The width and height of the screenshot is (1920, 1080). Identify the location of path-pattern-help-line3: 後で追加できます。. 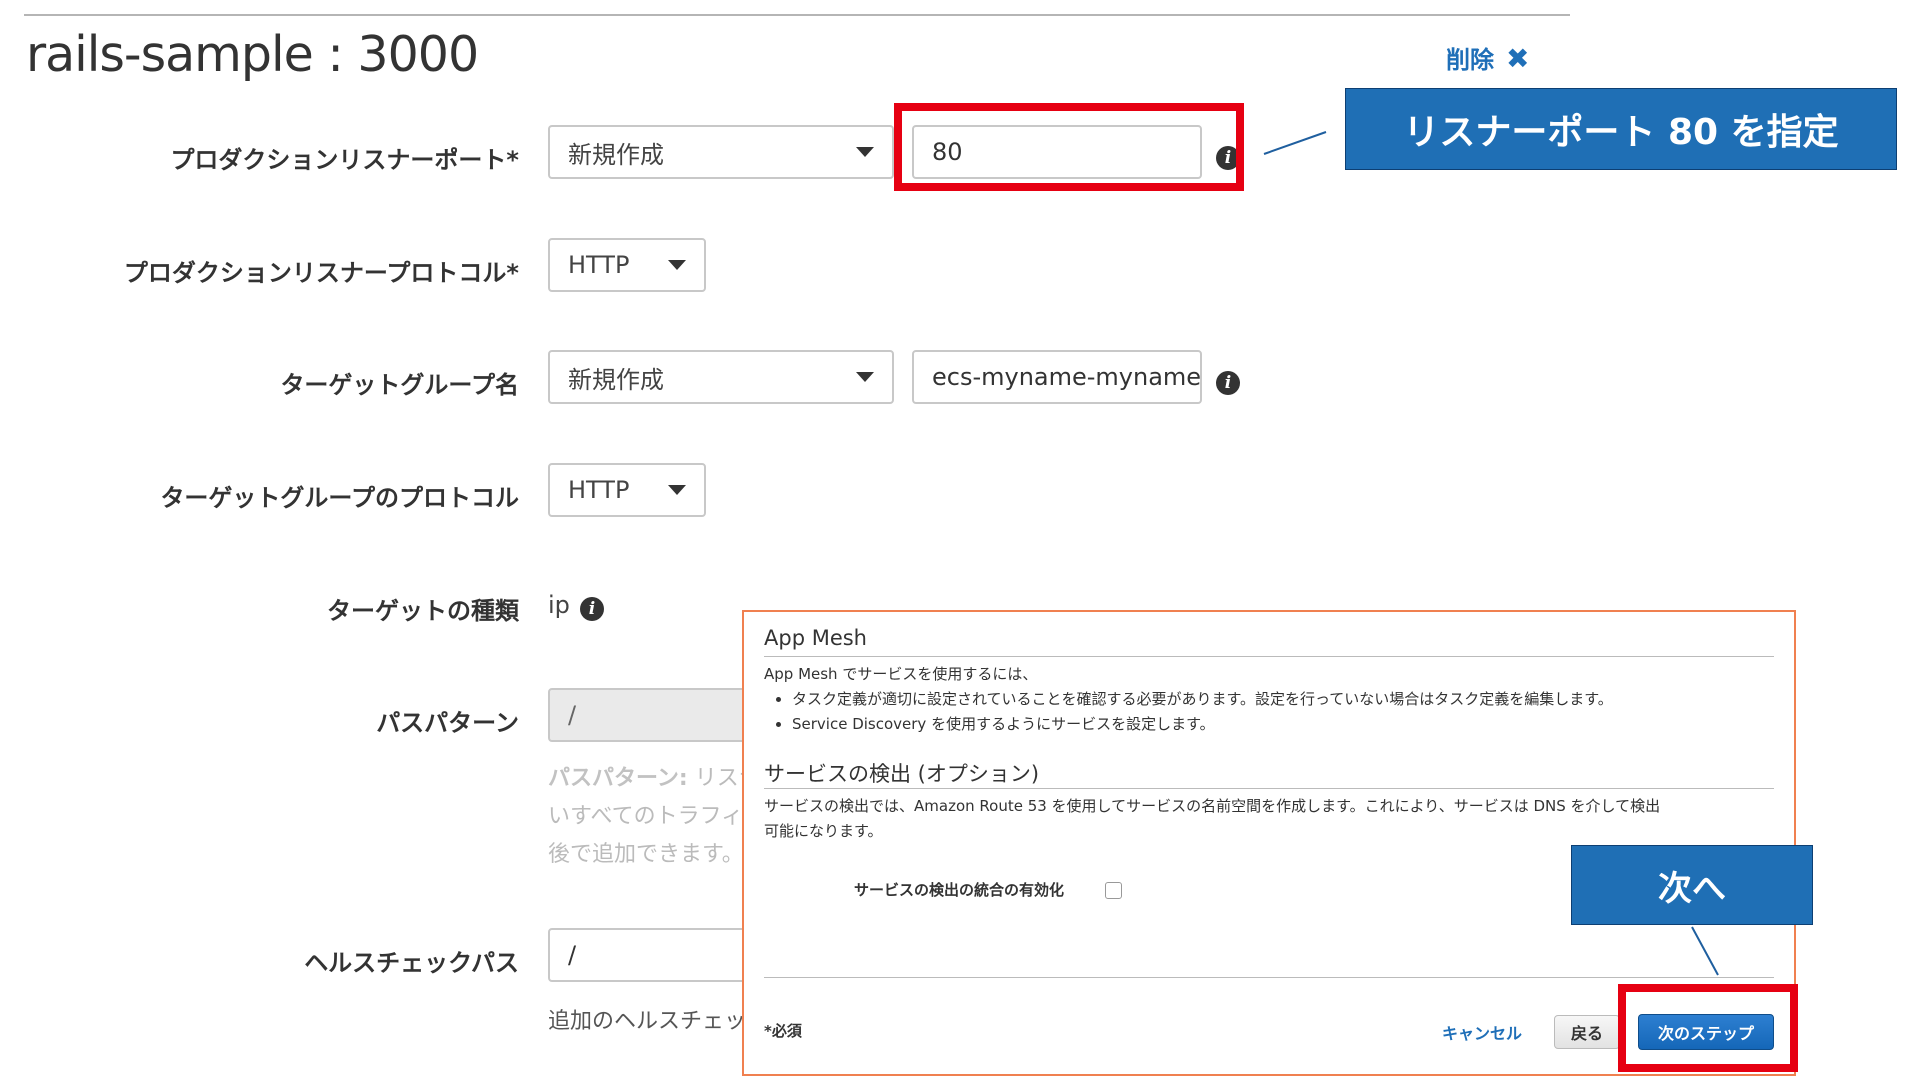
(646, 854).